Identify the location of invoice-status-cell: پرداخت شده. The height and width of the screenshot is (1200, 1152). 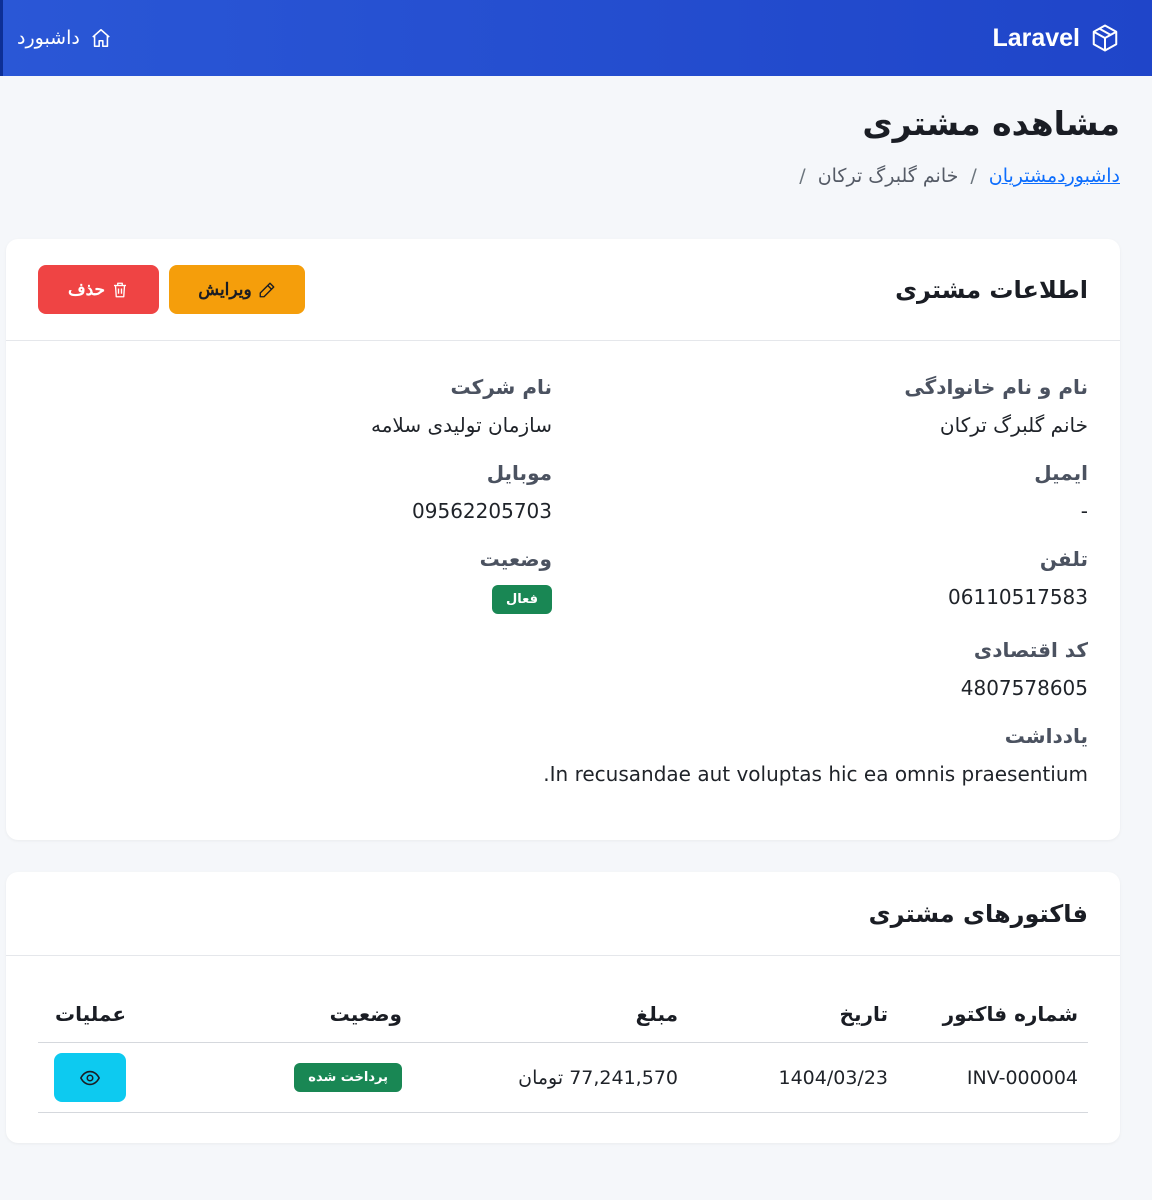
(274, 1077).